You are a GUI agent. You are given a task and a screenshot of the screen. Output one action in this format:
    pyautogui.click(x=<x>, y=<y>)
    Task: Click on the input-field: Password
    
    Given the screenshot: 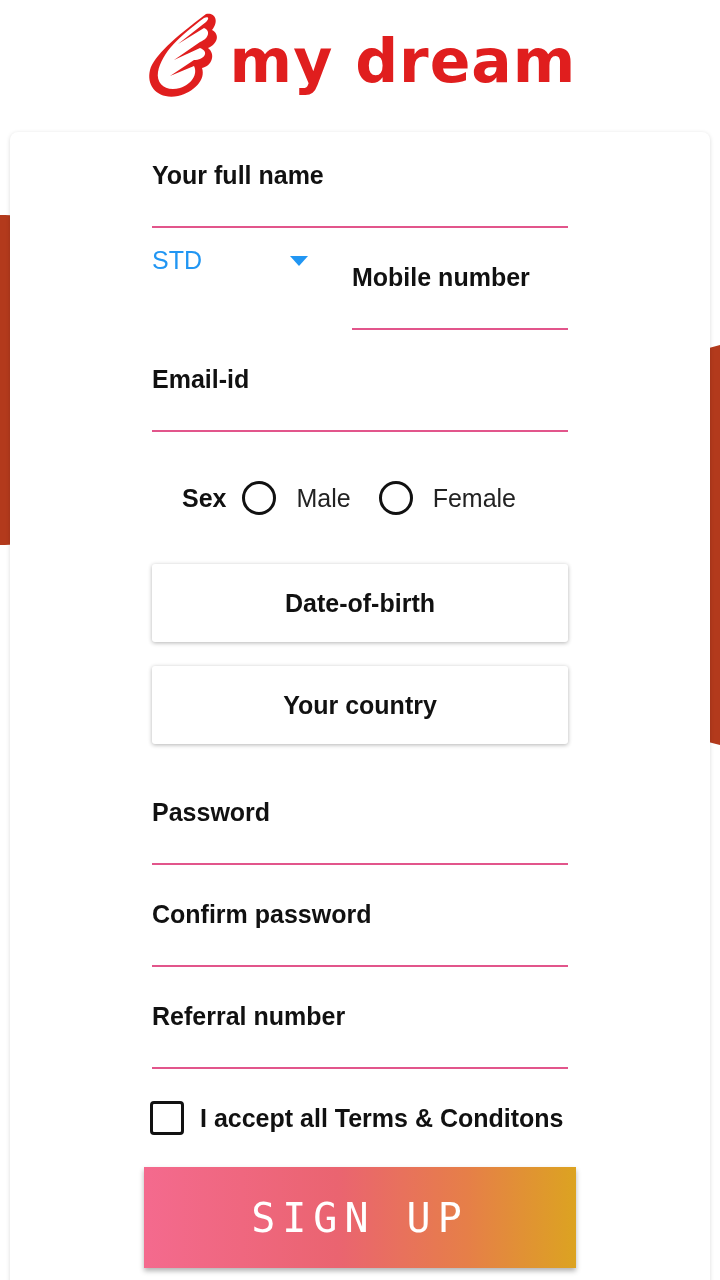 What is the action you would take?
    pyautogui.click(x=360, y=827)
    